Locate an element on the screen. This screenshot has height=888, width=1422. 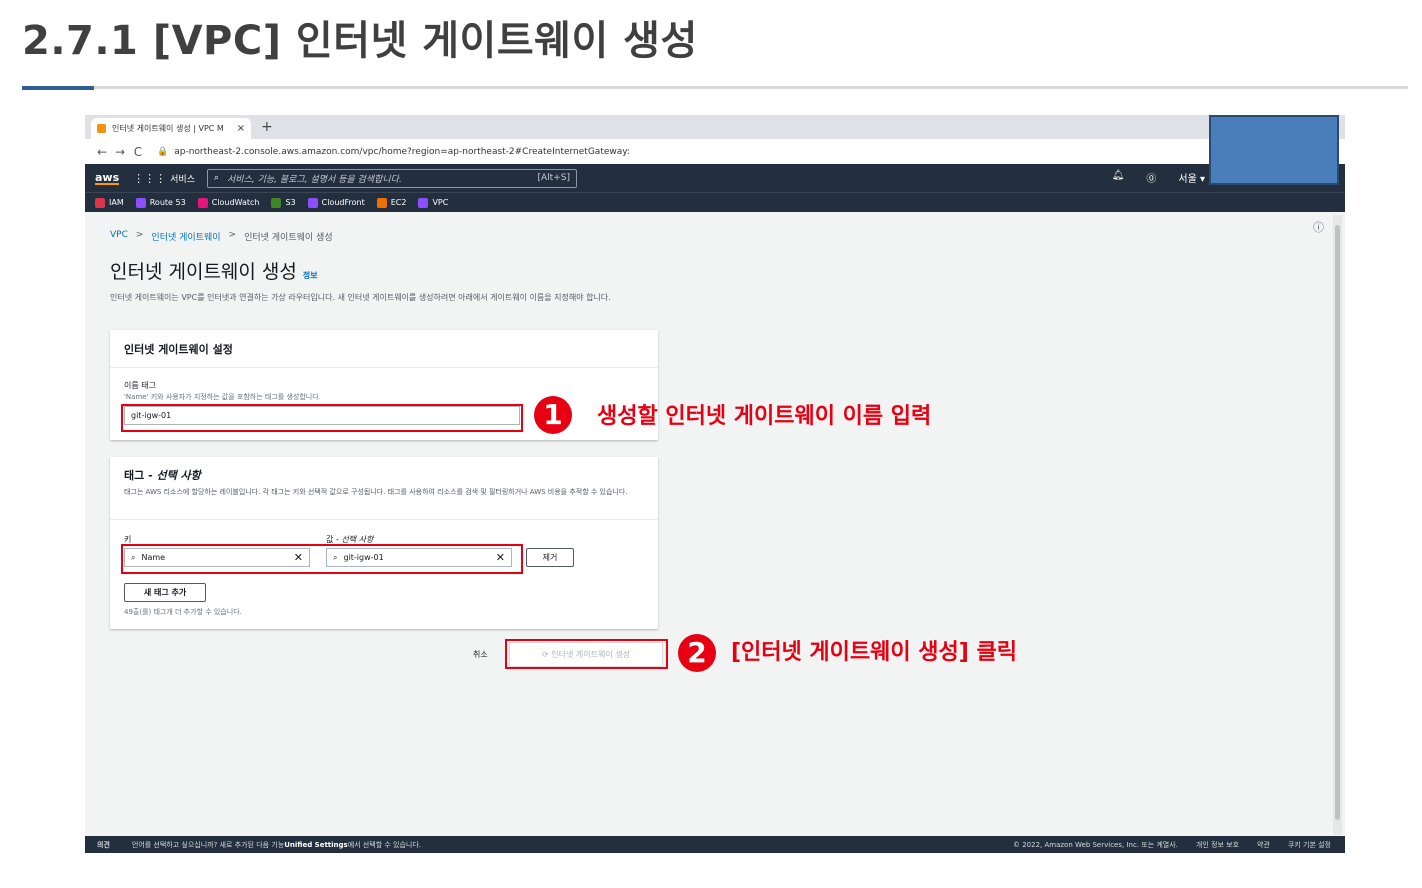
info-link: 정보 is located at coordinates (310, 275).